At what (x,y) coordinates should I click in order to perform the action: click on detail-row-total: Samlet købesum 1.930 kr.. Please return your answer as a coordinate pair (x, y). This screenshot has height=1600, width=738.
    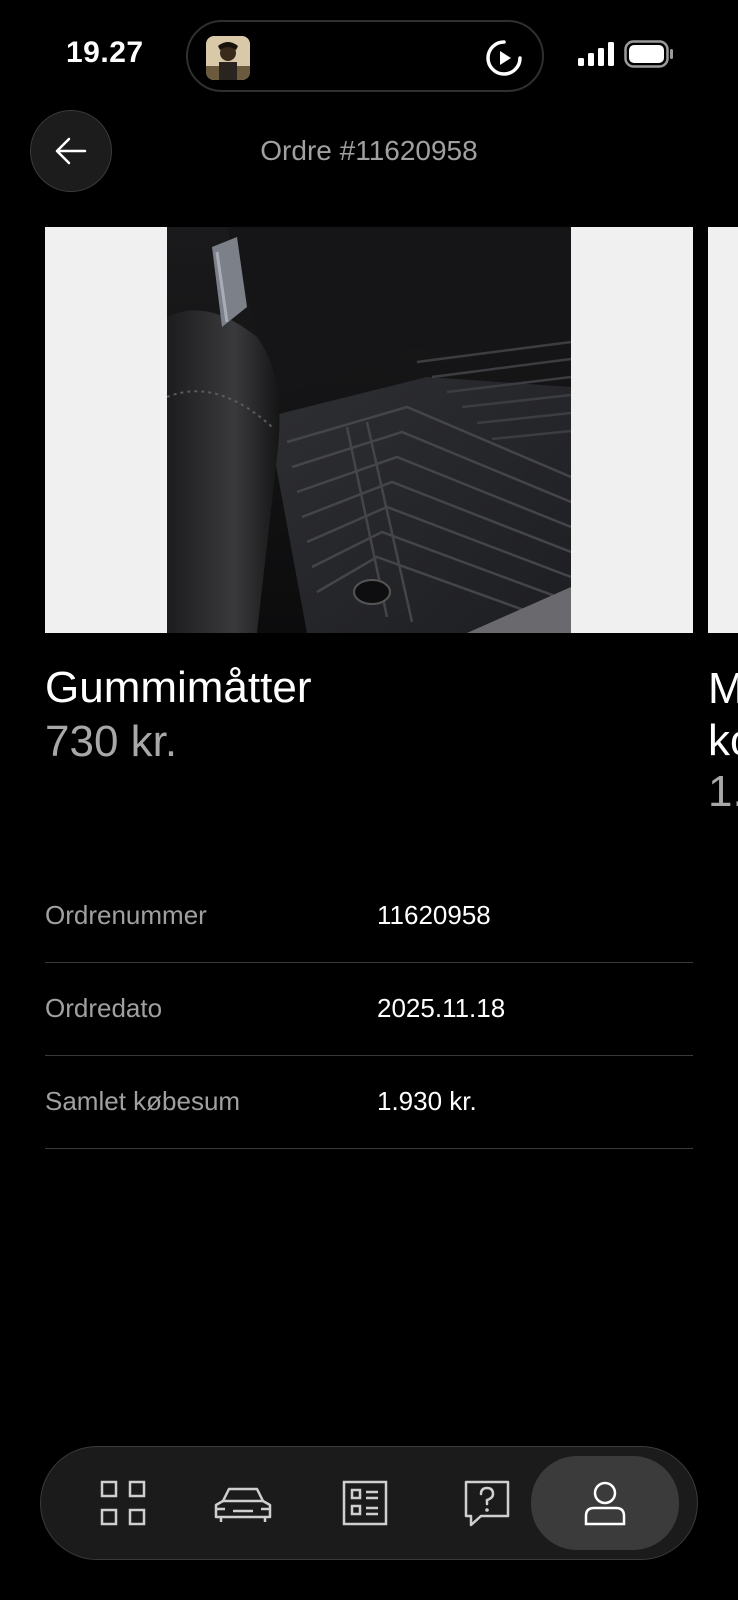
    Looking at the image, I should click on (369, 1102).